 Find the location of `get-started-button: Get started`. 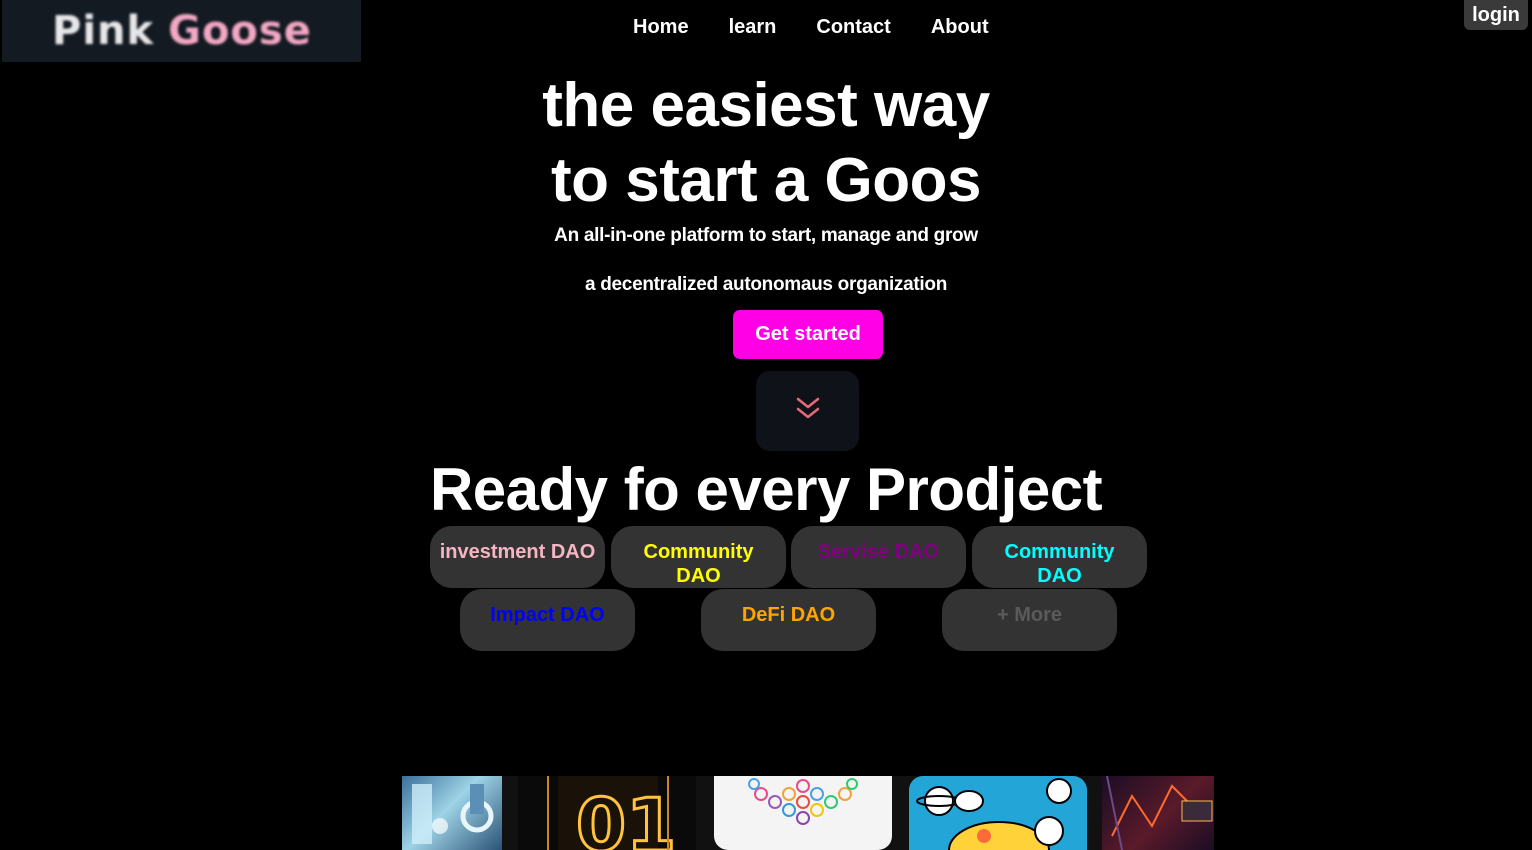

get-started-button: Get started is located at coordinates (808, 334).